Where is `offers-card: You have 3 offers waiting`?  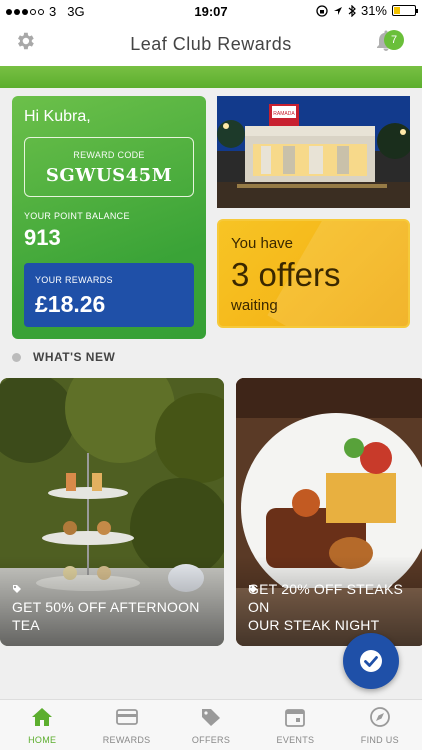
offers-card: You have 3 offers waiting is located at coordinates (313, 273).